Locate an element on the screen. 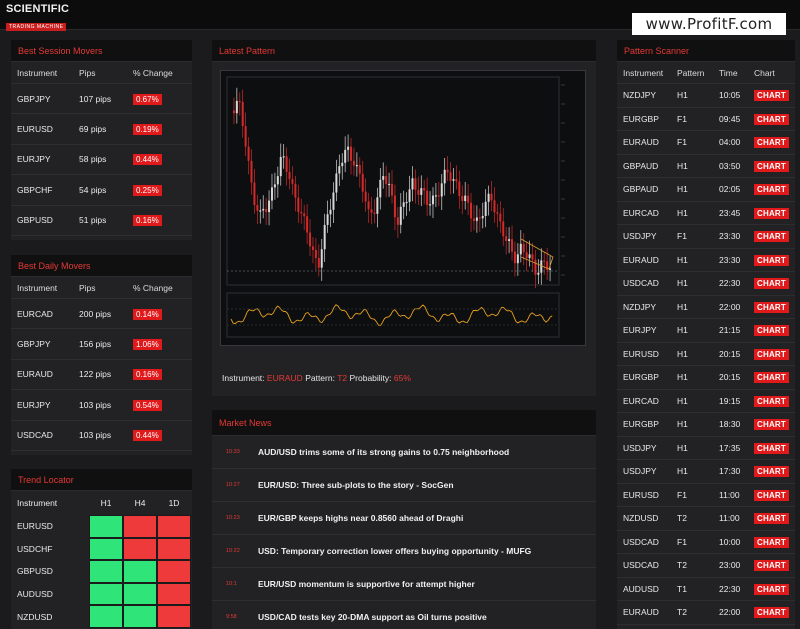 Image resolution: width=800 pixels, height=629 pixels. header-1d: 1D is located at coordinates (174, 503).